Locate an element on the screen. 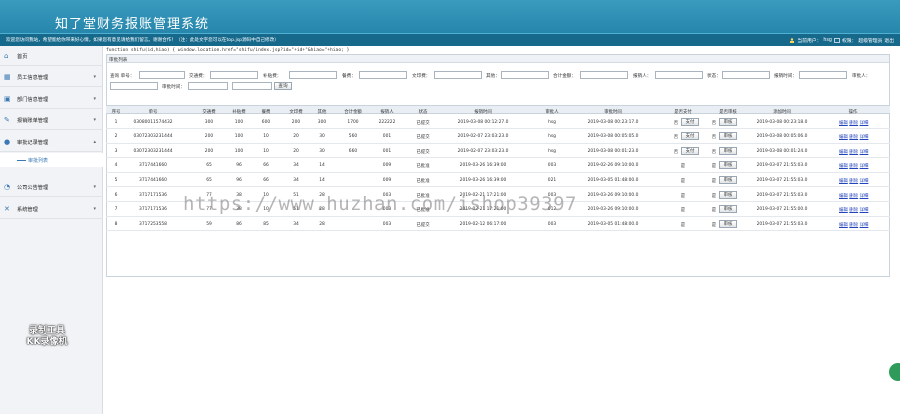 This screenshot has width=900, height=414. order-number-input is located at coordinates (162, 75).